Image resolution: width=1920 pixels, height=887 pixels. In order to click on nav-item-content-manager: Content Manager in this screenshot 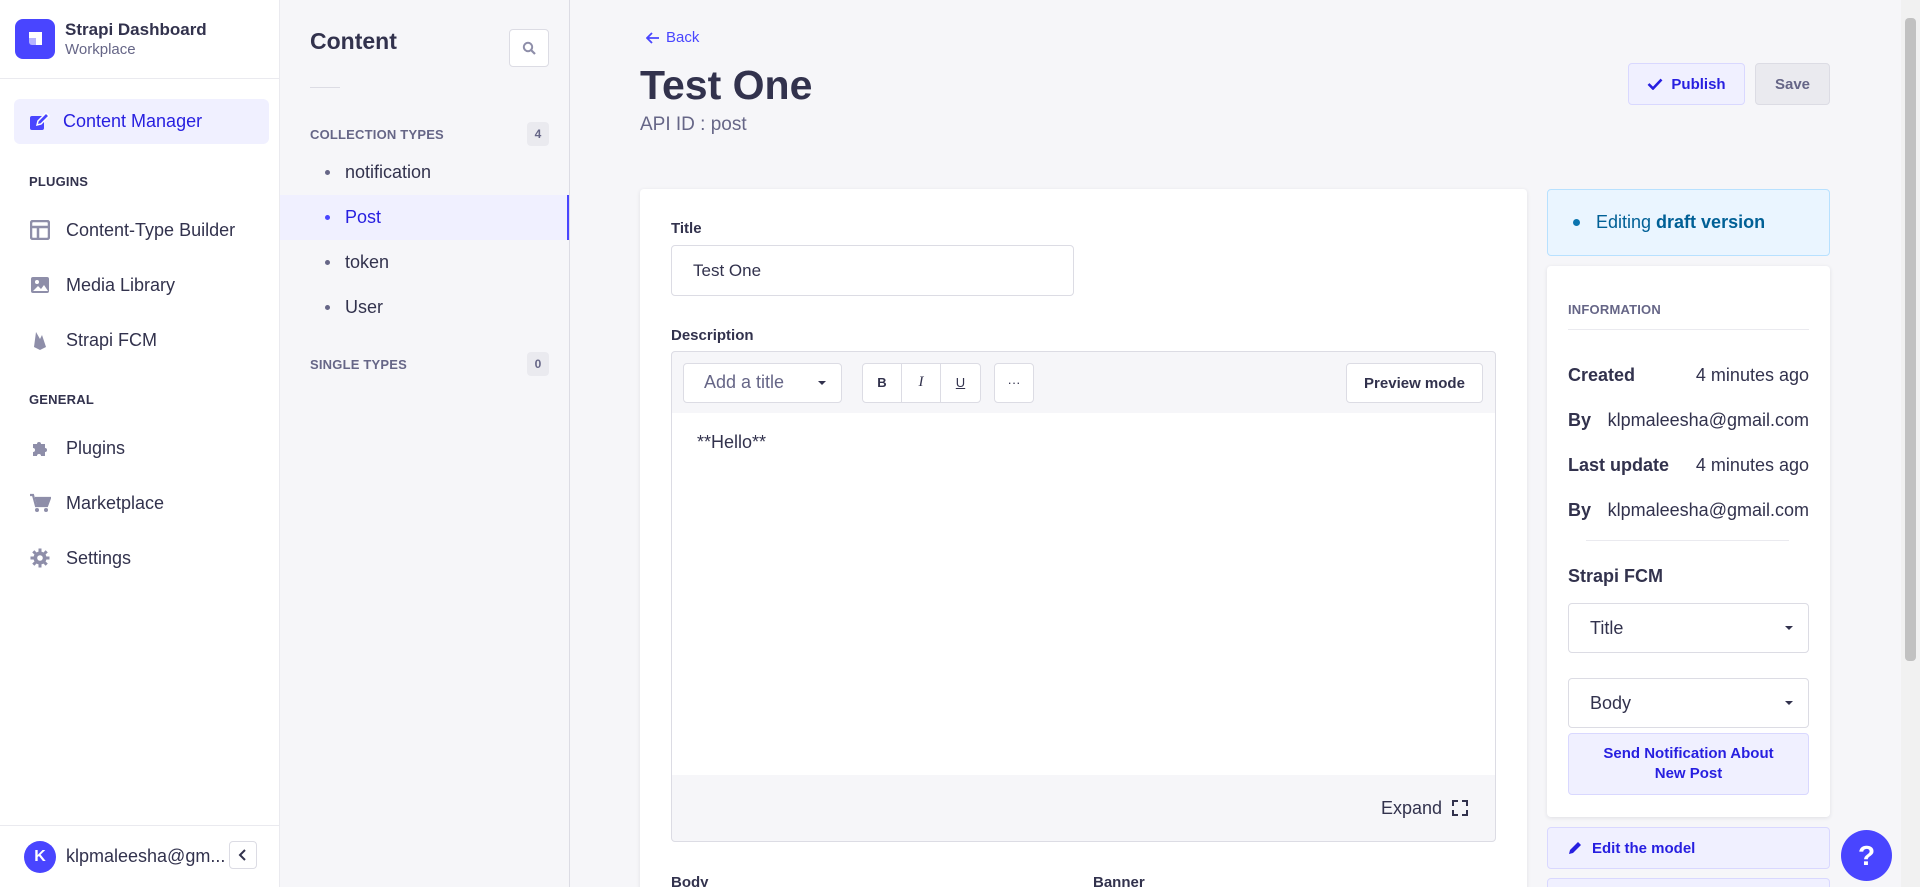, I will do `click(141, 121)`.